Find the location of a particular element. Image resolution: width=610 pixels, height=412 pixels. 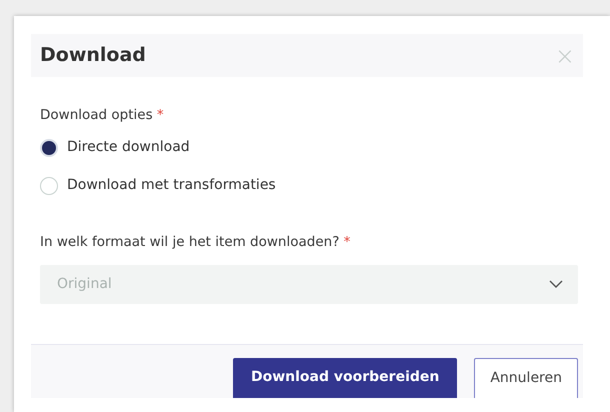

cancel-button: Annuleren is located at coordinates (526, 378).